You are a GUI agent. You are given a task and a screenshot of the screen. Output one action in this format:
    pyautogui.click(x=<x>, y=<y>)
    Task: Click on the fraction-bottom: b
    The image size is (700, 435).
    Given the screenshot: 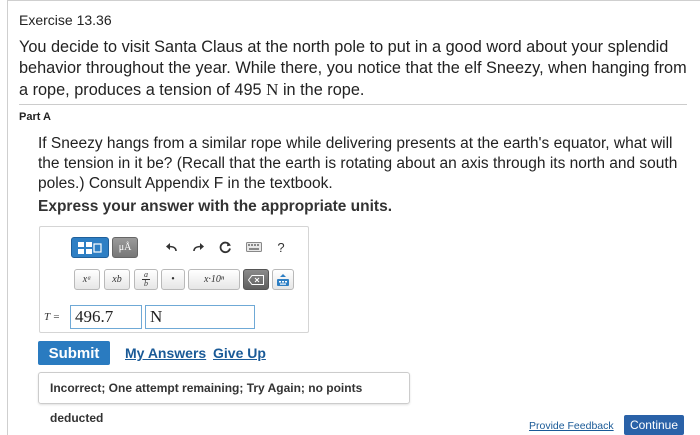 What is the action you would take?
    pyautogui.click(x=146, y=283)
    